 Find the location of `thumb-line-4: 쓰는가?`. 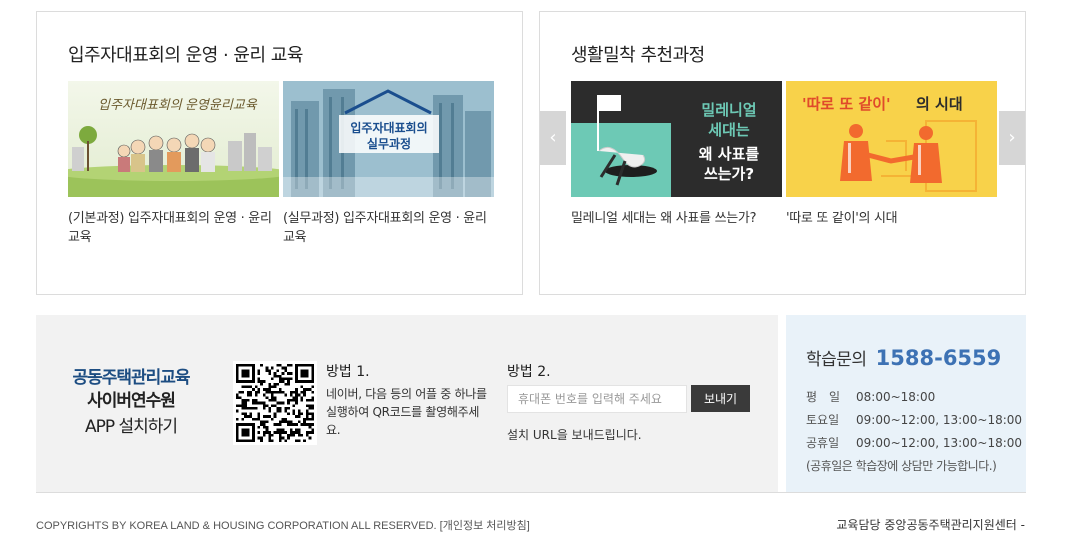

thumb-line-4: 쓰는가? is located at coordinates (729, 174).